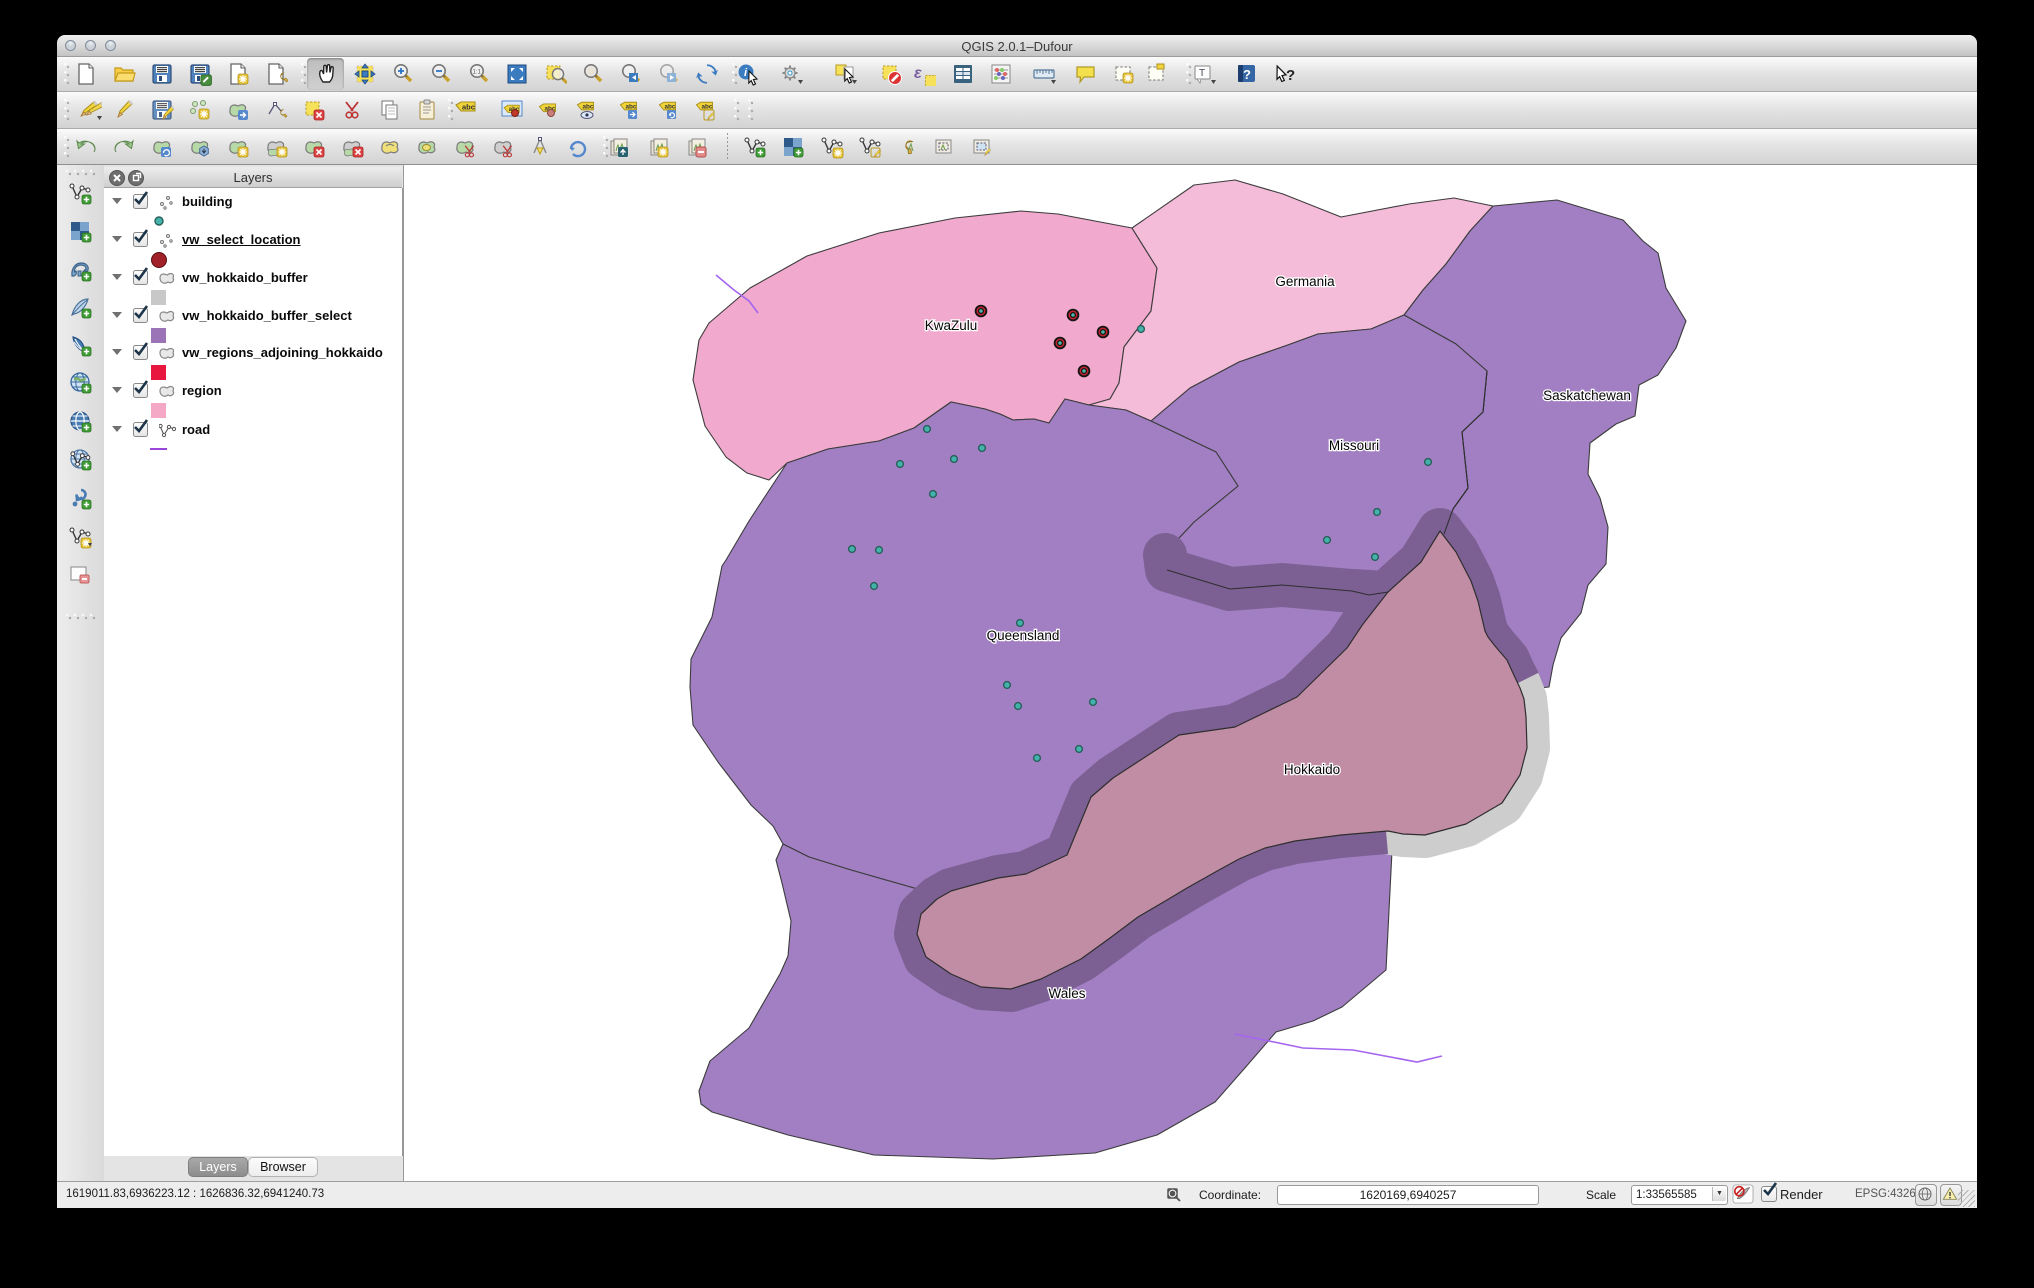  Describe the element at coordinates (951, 325) in the screenshot. I see `svg-text: KwaZulu` at that location.